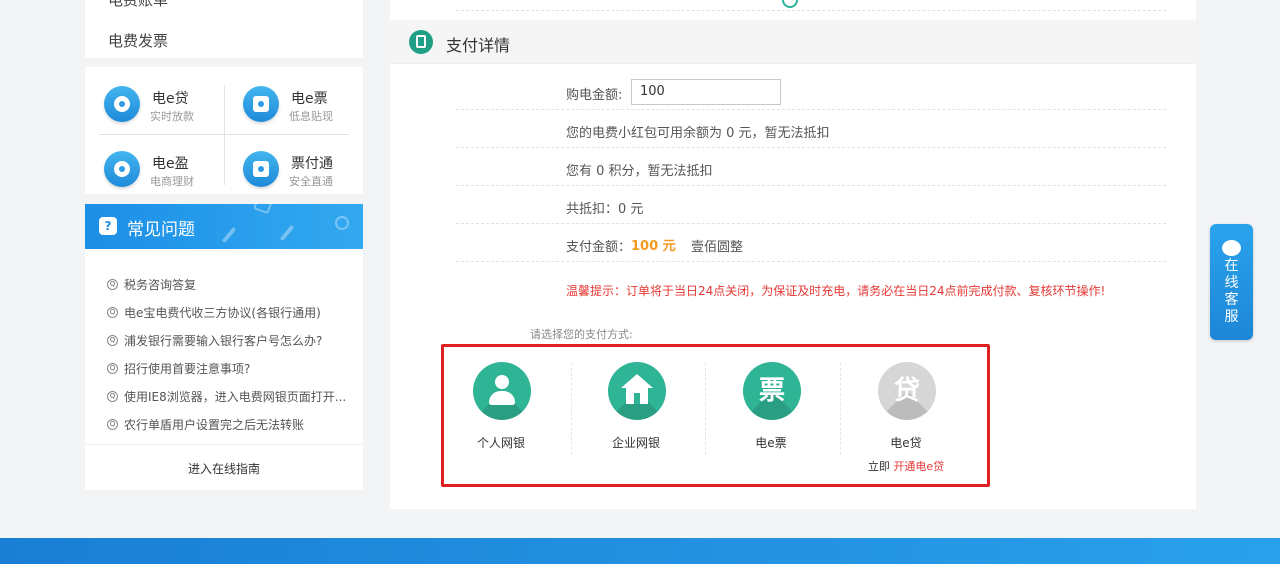 The image size is (1280, 564). I want to click on product-desc: 实时放款, so click(172, 116).